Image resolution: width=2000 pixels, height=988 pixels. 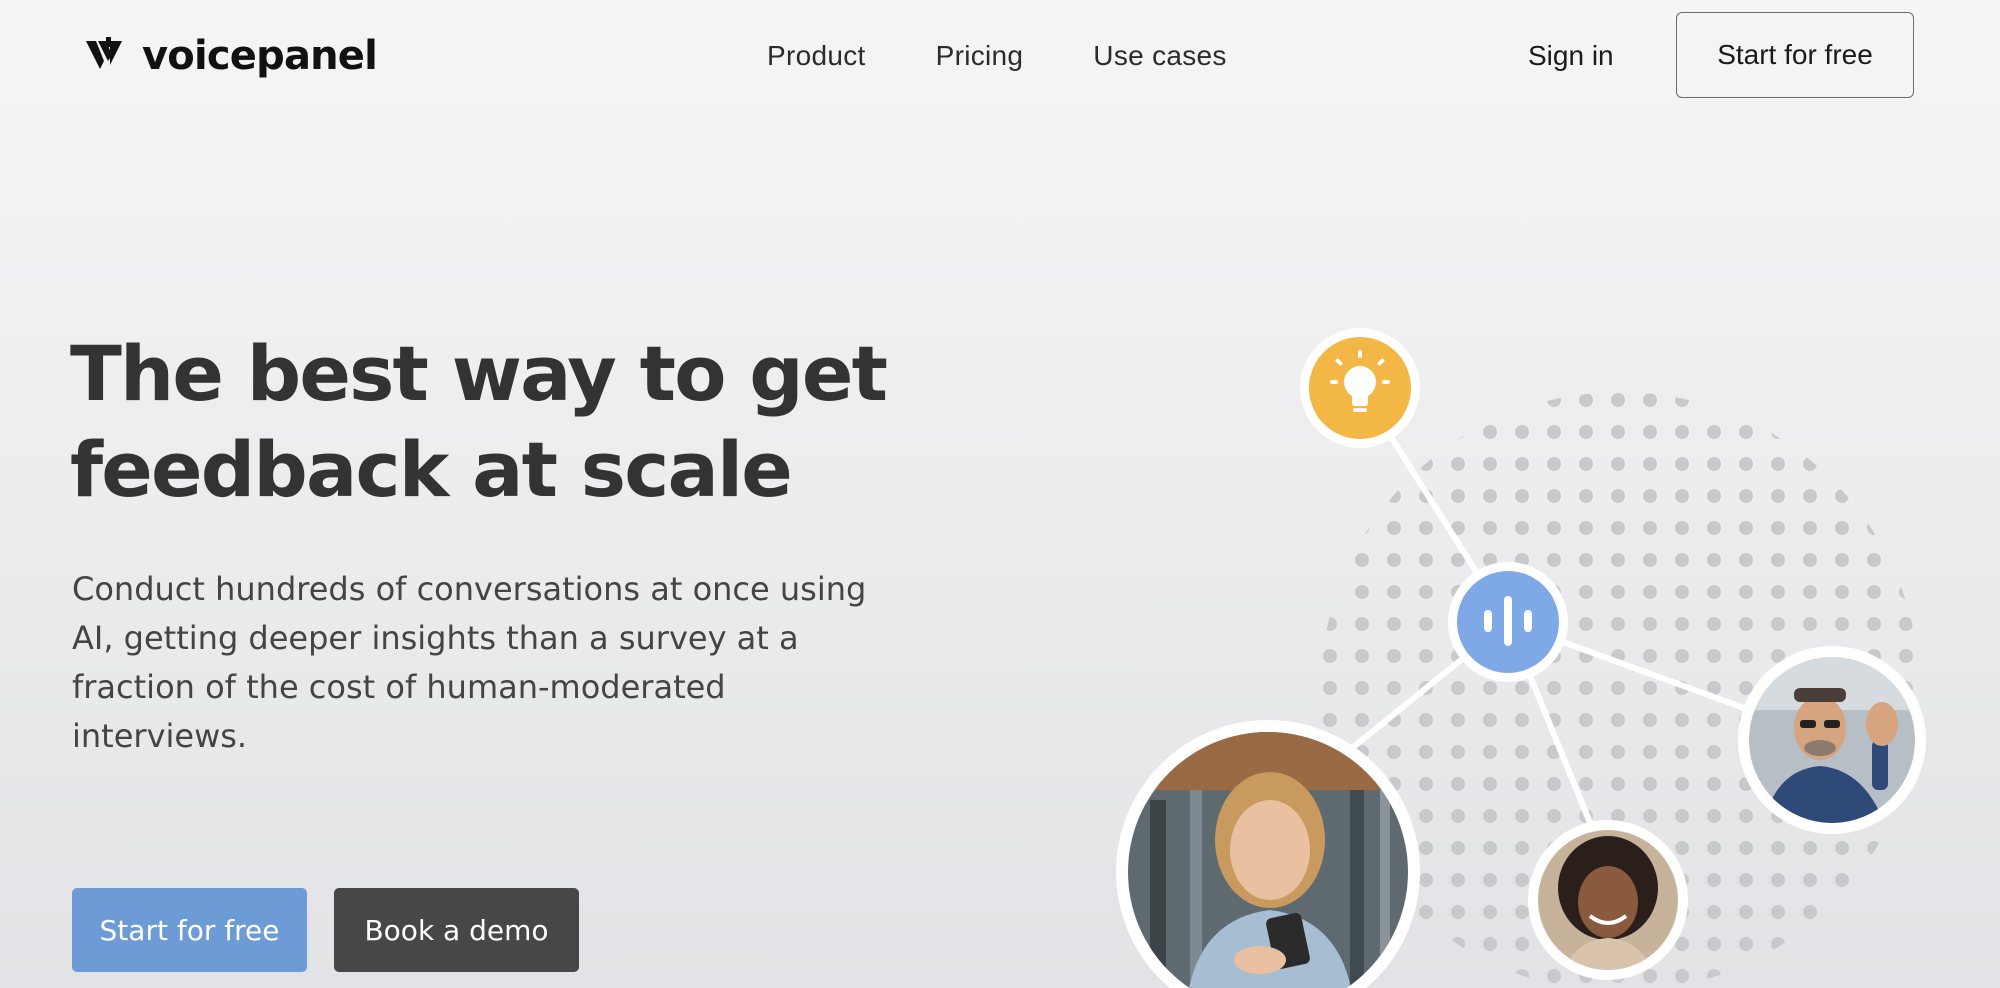 What do you see at coordinates (1571, 56) in the screenshot?
I see `sign-in-link: Sign in` at bounding box center [1571, 56].